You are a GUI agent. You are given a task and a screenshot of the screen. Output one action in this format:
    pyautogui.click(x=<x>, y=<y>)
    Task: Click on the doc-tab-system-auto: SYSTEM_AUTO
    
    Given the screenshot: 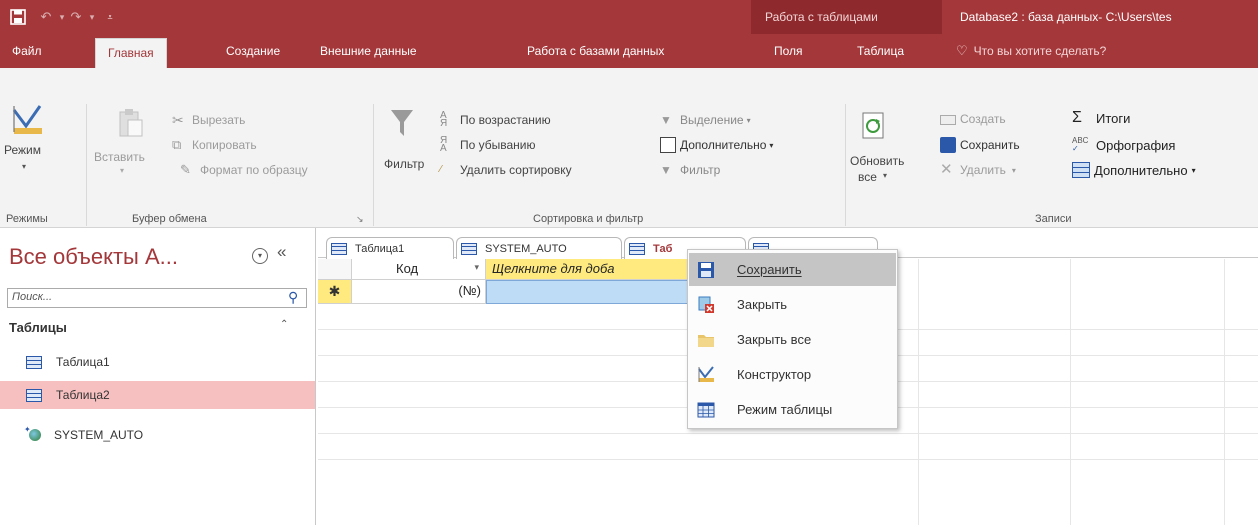 What is the action you would take?
    pyautogui.click(x=539, y=248)
    